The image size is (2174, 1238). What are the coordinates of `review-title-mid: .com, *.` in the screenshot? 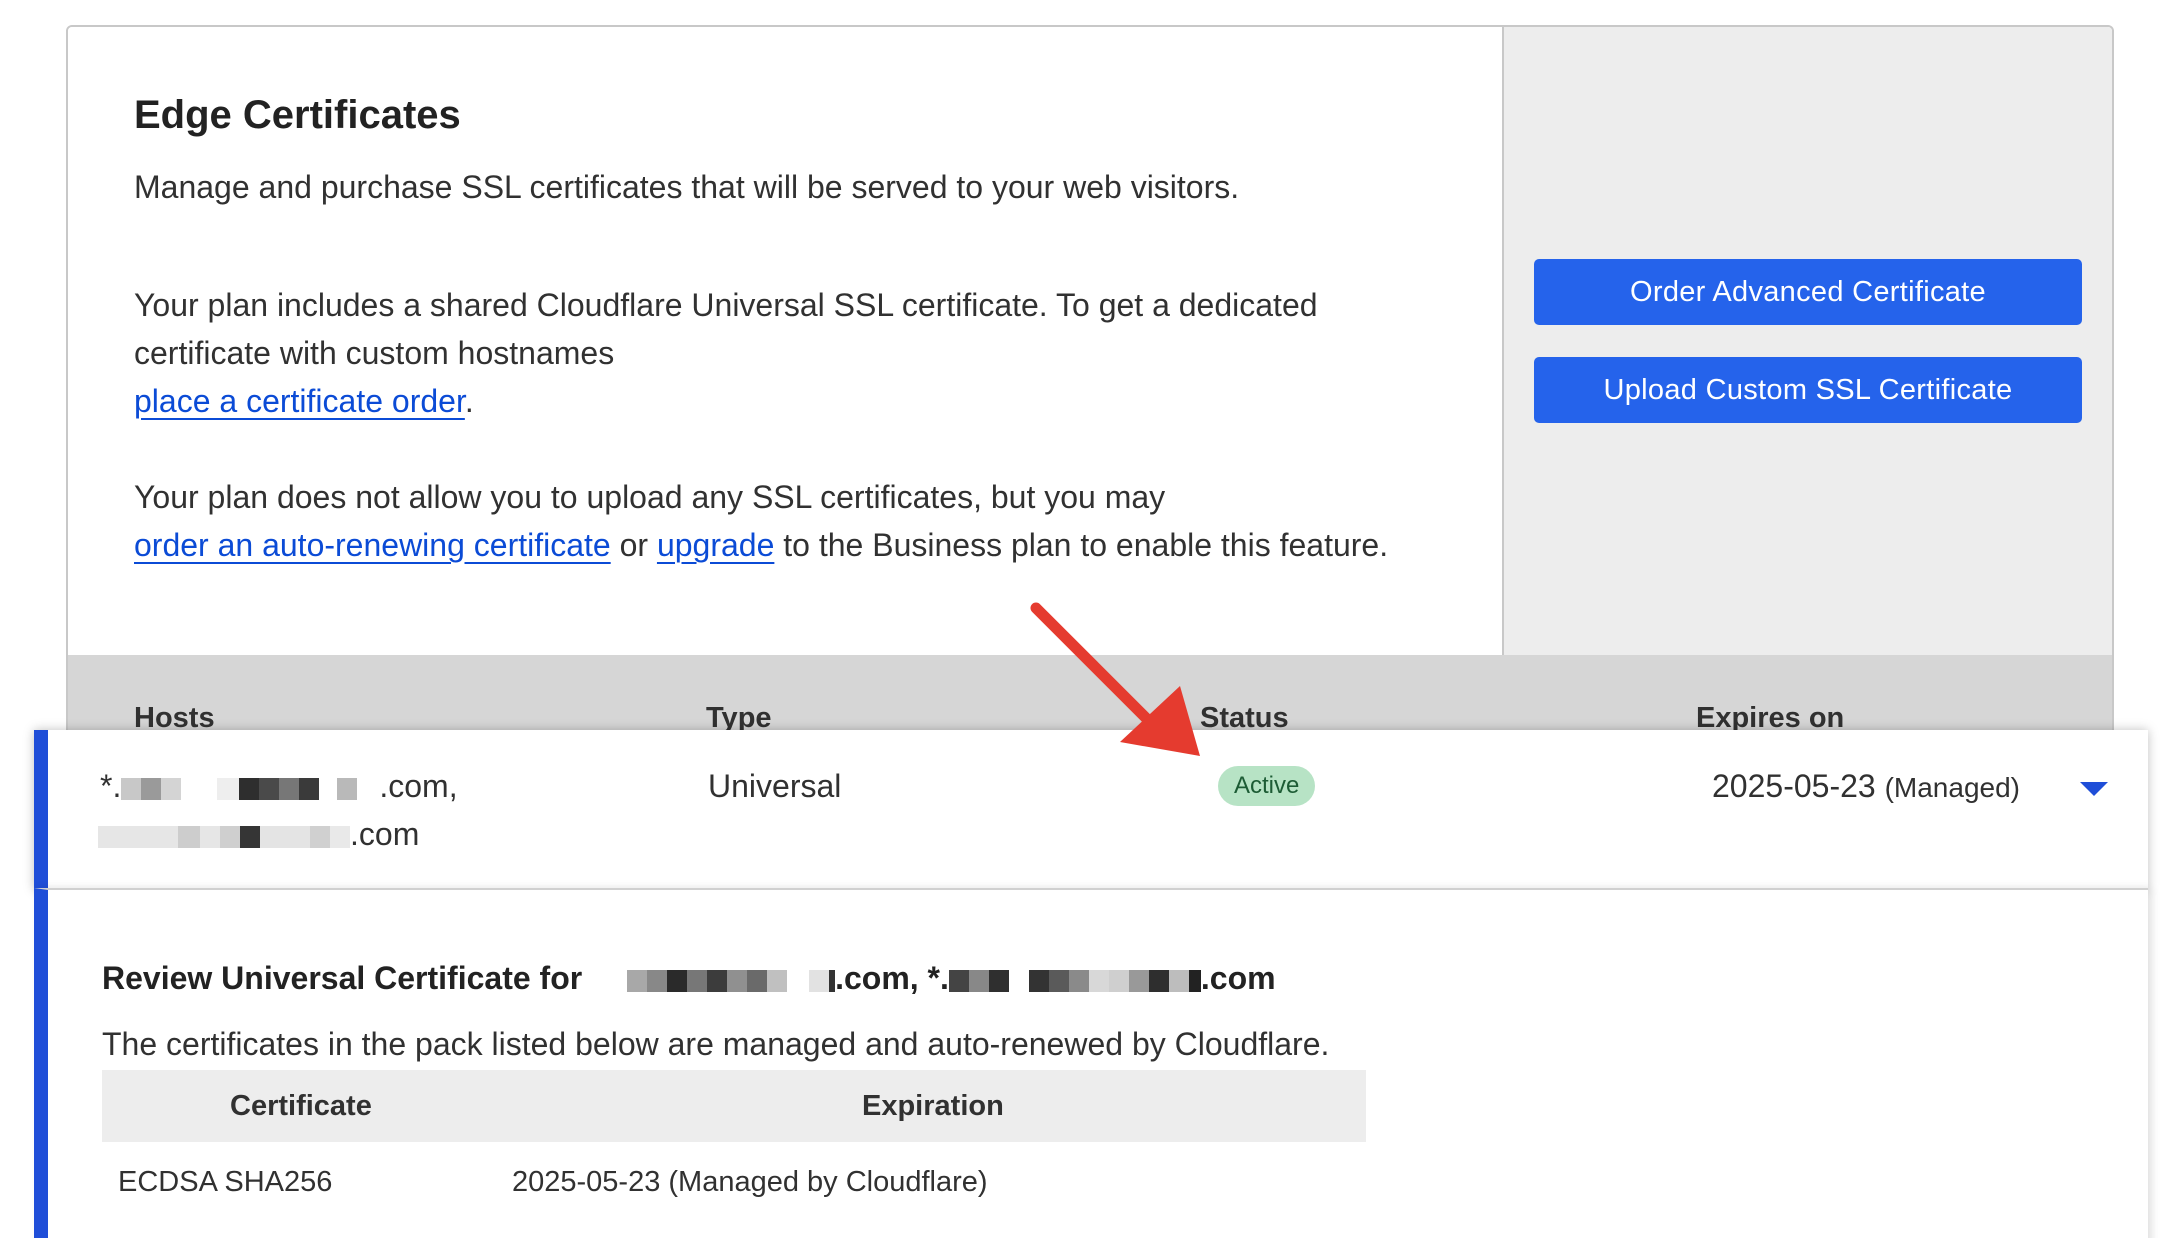 It's located at (892, 978).